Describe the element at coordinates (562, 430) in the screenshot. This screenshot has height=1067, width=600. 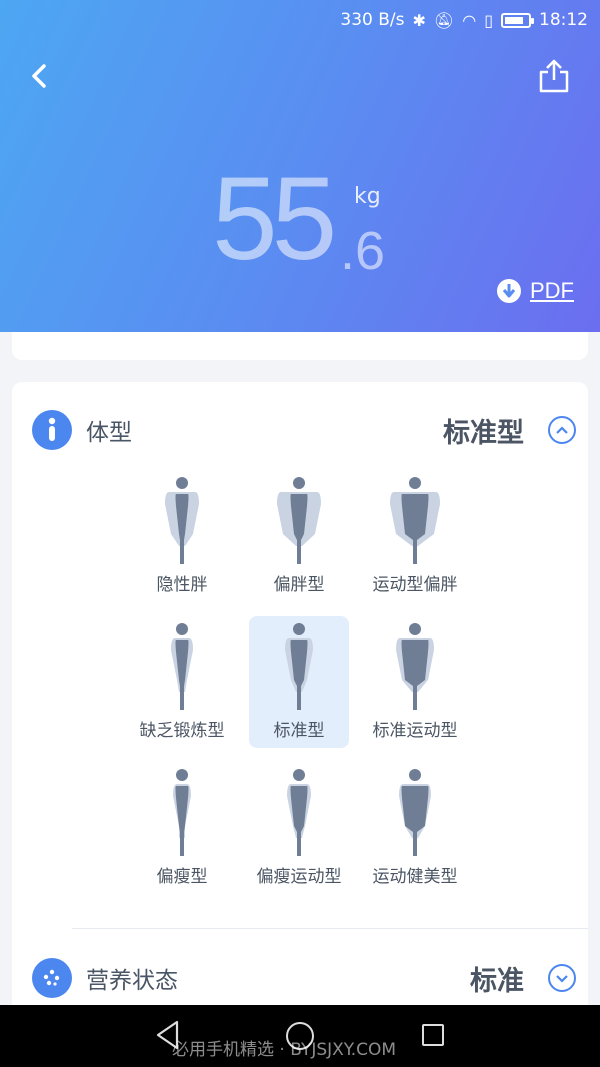
I see `chevron-up-icon` at that location.